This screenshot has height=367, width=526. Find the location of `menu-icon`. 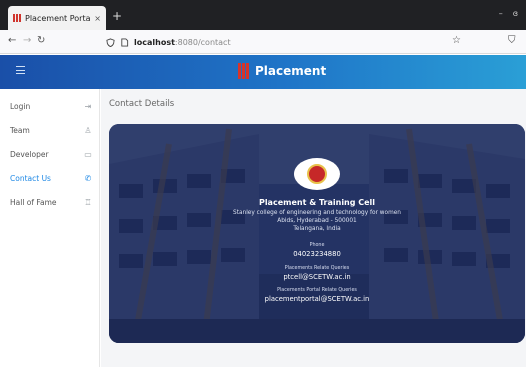

menu-icon is located at coordinates (20, 70).